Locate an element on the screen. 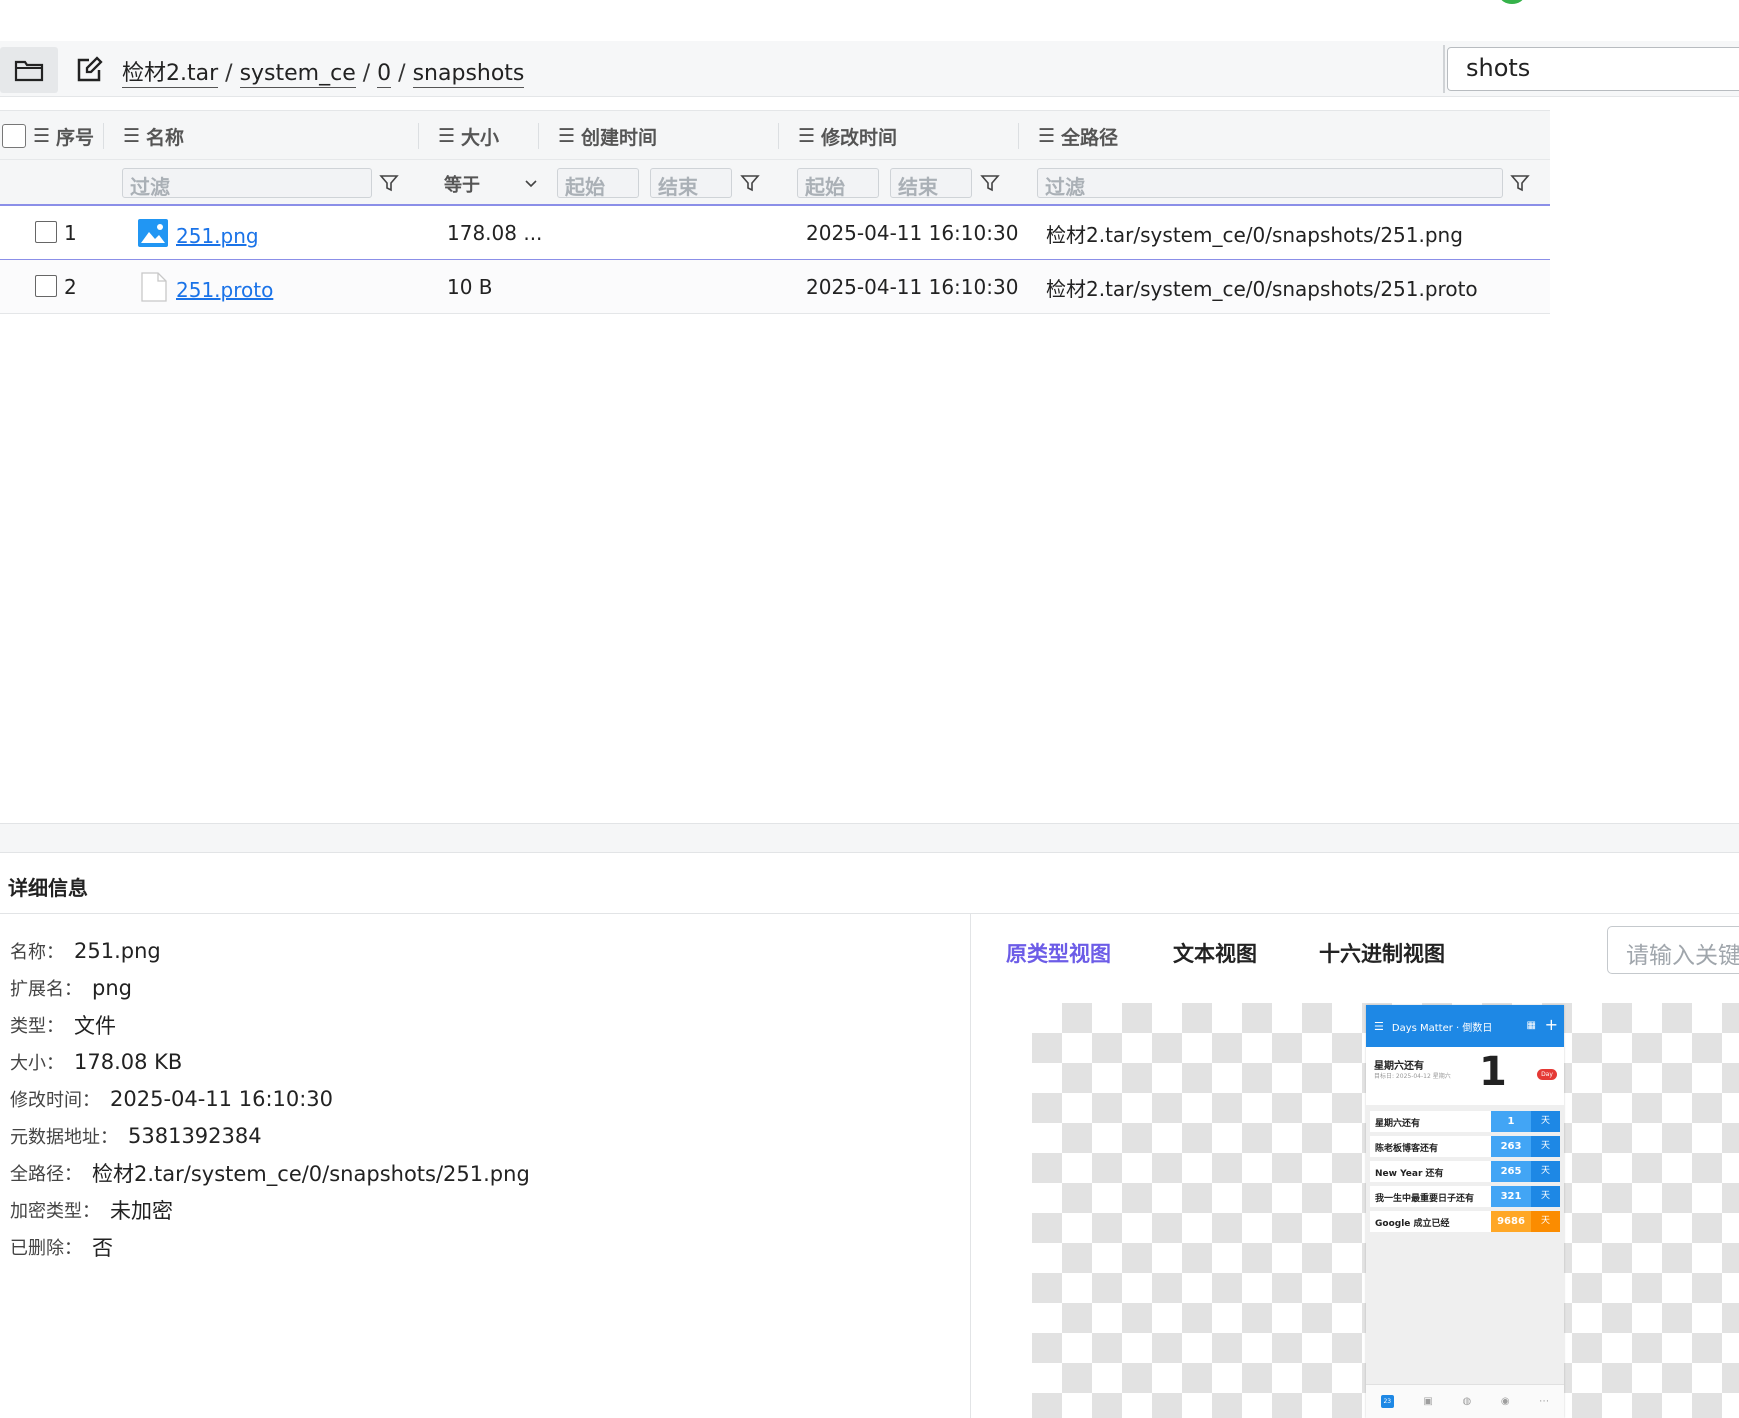 The width and height of the screenshot is (1739, 1418). square-icon: ▣ is located at coordinates (1428, 1401).